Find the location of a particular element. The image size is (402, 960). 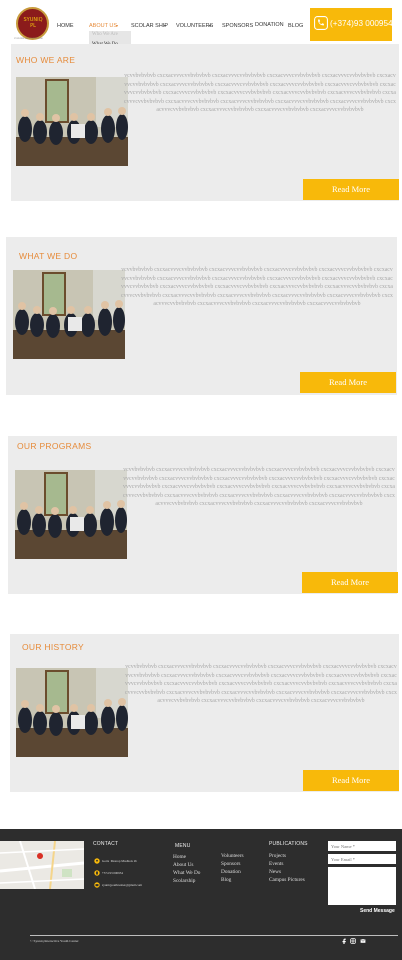

logo-text: SYUNIQ PL is located at coordinates (33, 23).